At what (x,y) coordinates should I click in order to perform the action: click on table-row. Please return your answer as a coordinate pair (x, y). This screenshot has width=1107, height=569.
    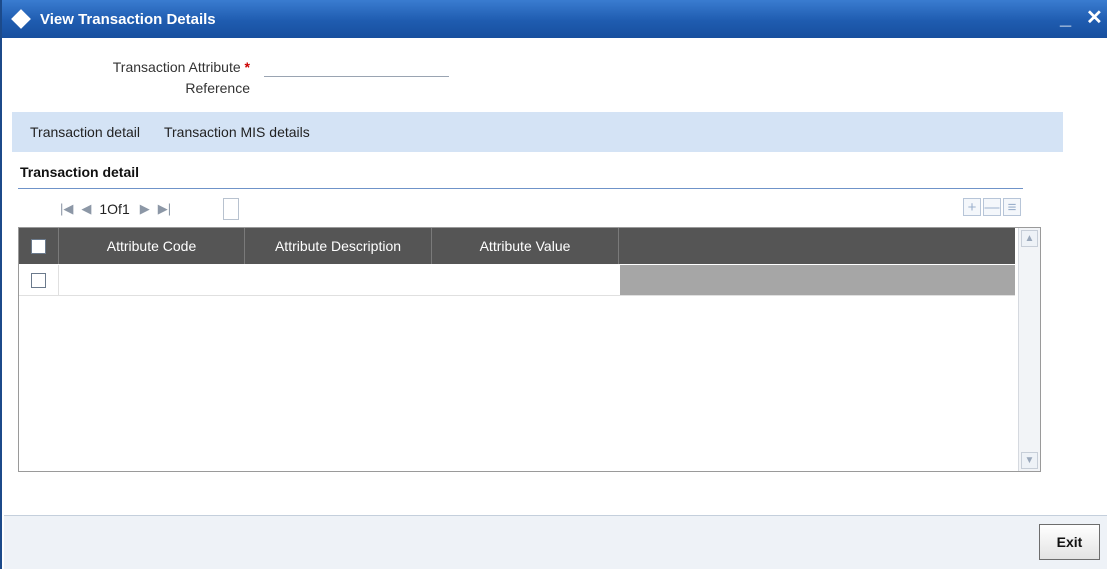
    Looking at the image, I should click on (517, 280).